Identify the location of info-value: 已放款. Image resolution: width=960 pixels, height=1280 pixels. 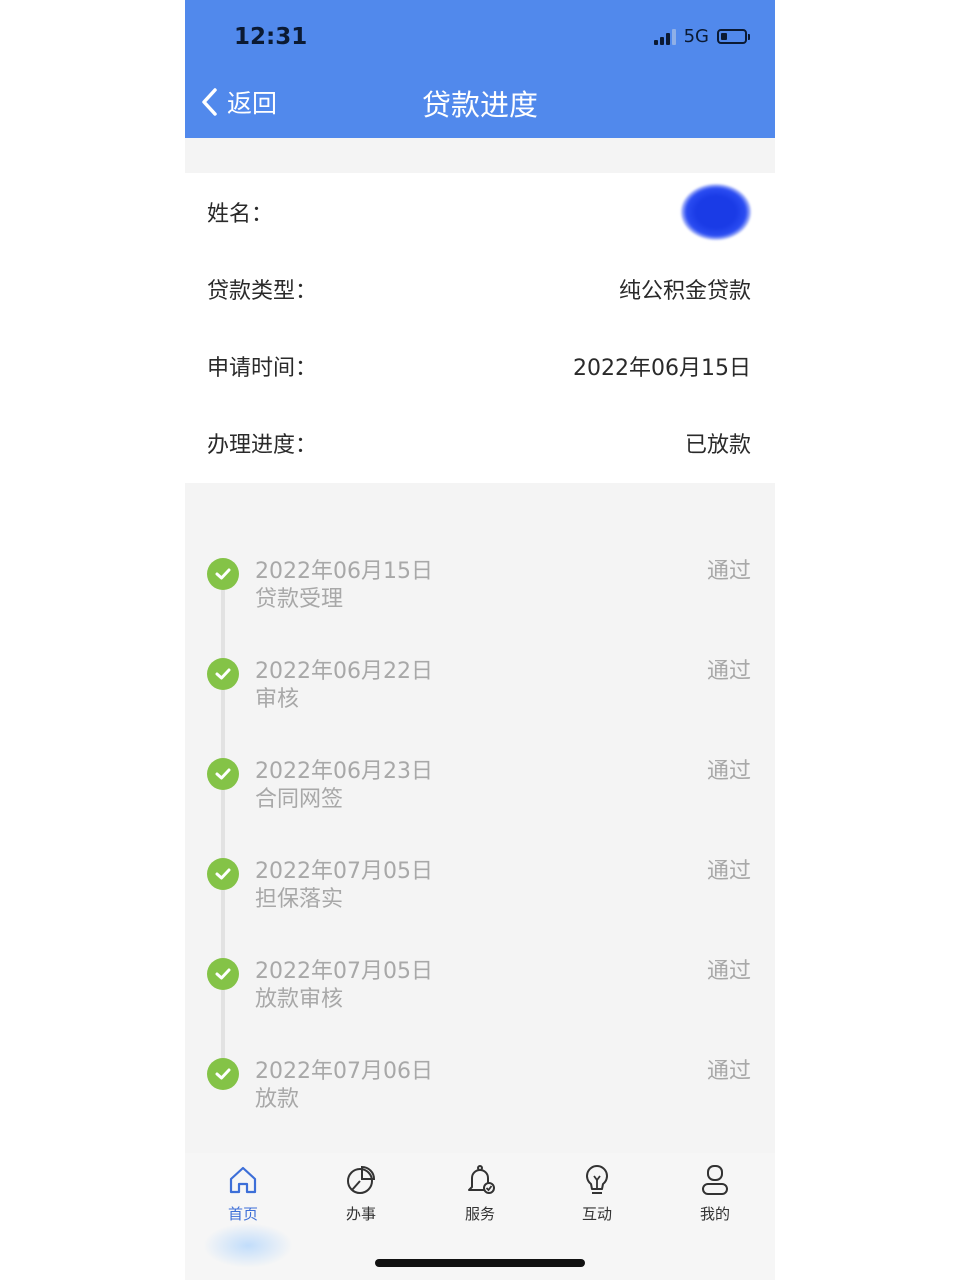
(717, 445).